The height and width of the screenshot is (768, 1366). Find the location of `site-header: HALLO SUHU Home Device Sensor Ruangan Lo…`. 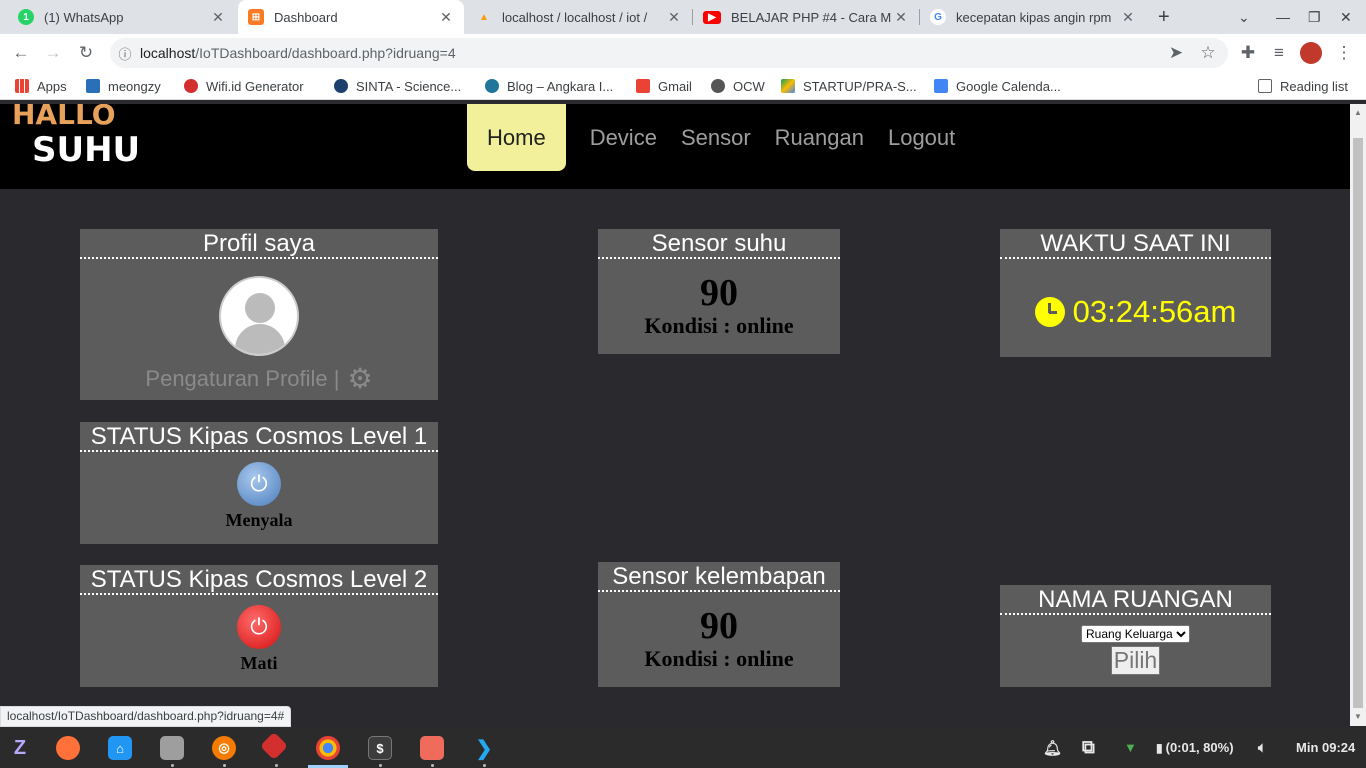

site-header: HALLO SUHU Home Device Sensor Ruangan Lo… is located at coordinates (675, 146).